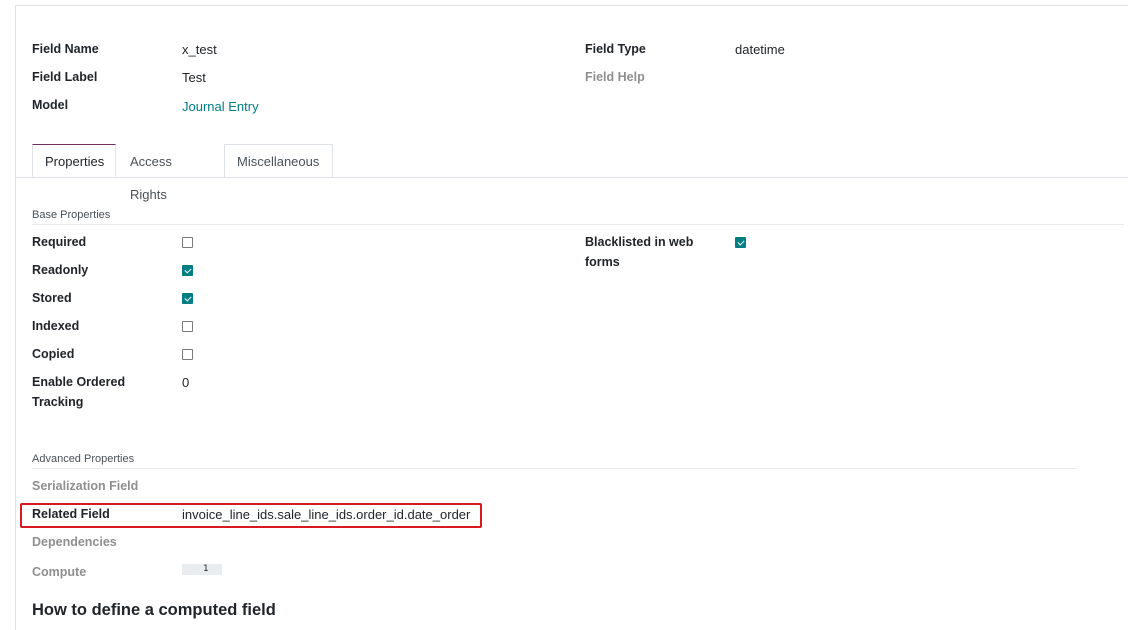 The width and height of the screenshot is (1128, 630). Describe the element at coordinates (170, 173) in the screenshot. I see `tab-access-rights: Access Rights` at that location.